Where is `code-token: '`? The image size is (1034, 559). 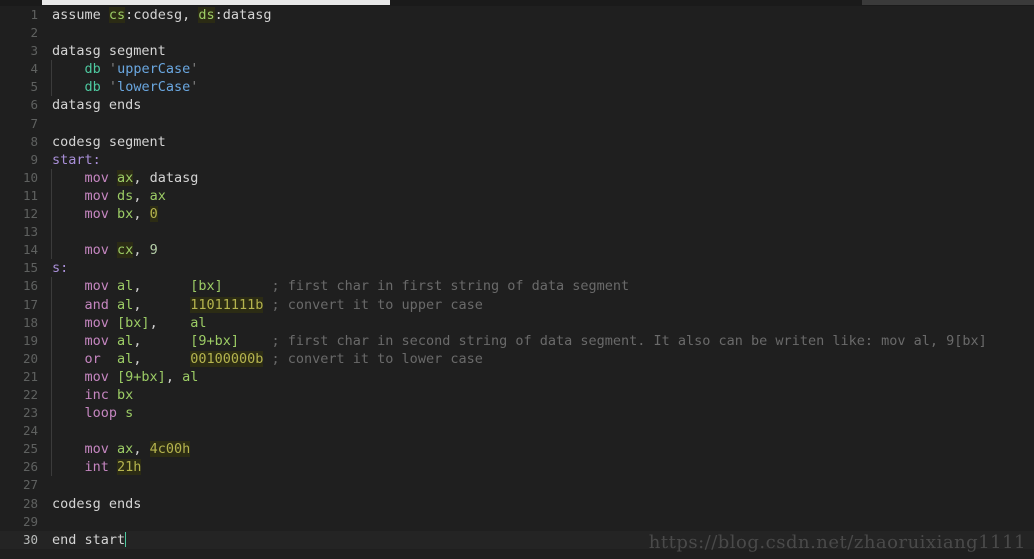
code-token: ' is located at coordinates (113, 87).